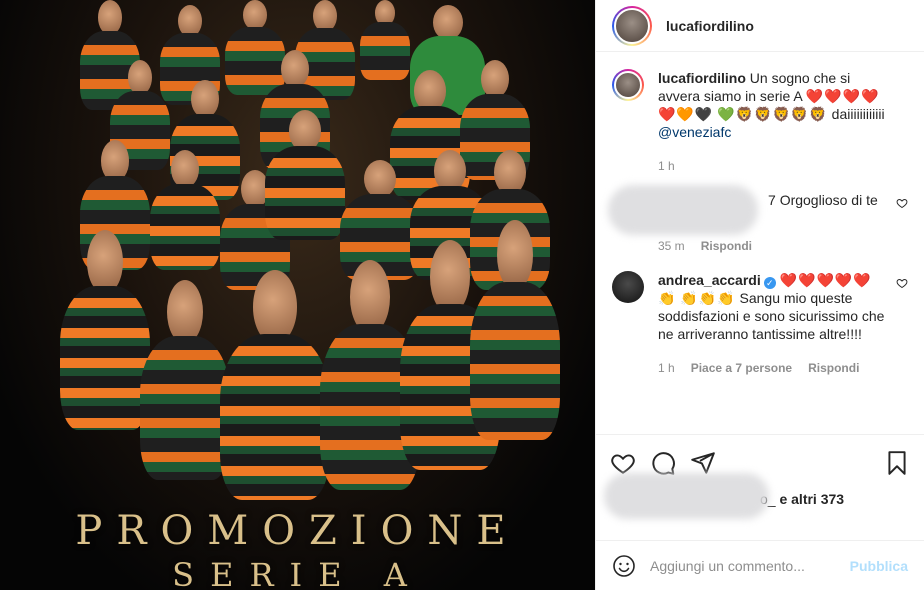 Image resolution: width=924 pixels, height=590 pixels. I want to click on likes-count-text: e altri 373, so click(811, 499).